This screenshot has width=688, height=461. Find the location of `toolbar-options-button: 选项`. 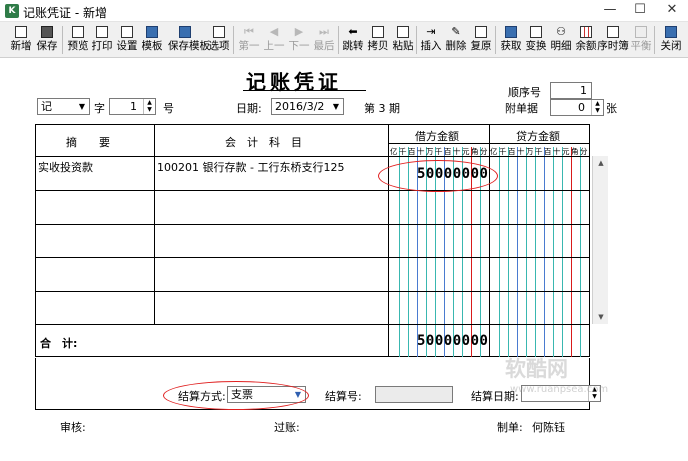

toolbar-options-button: 选项 is located at coordinates (219, 40).